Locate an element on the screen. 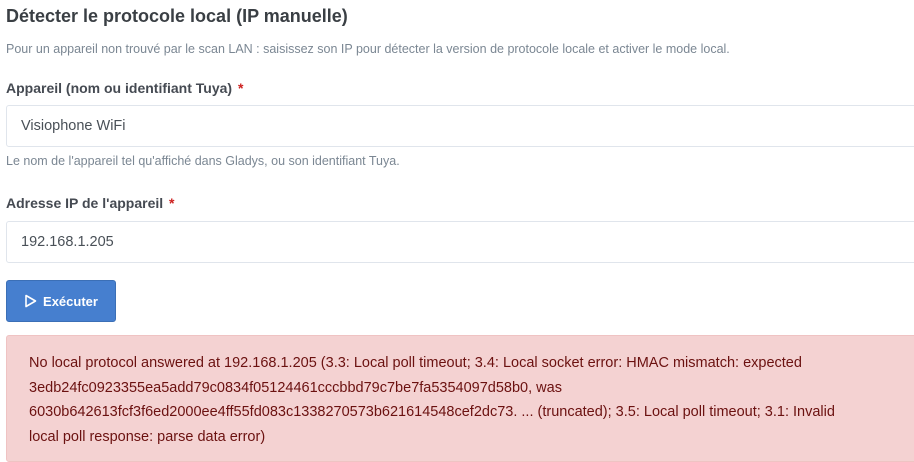 The height and width of the screenshot is (462, 914). error-alert-line: local poll response: parse data error) is located at coordinates (147, 436).